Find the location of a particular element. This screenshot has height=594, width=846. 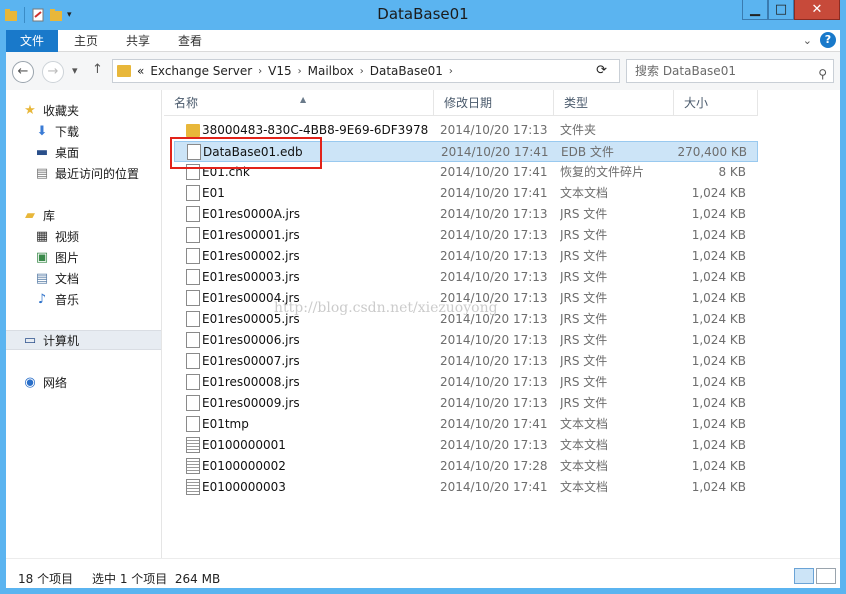

search-icon: ⚲ is located at coordinates (822, 74).